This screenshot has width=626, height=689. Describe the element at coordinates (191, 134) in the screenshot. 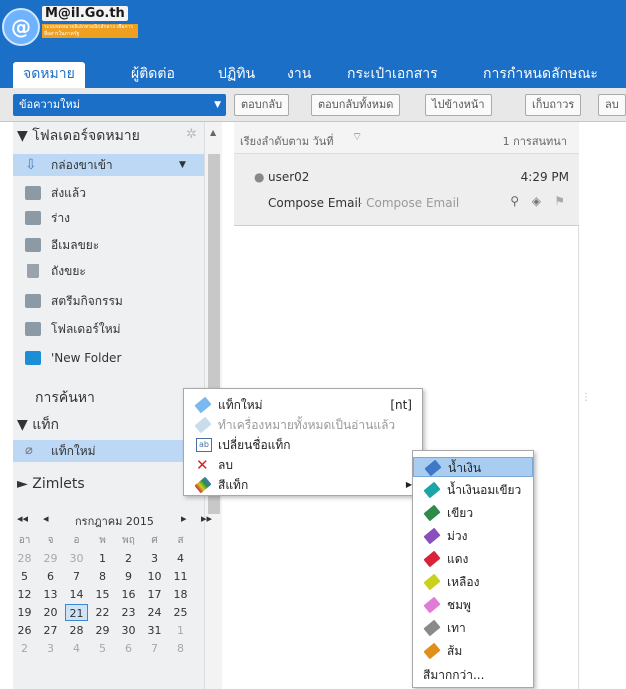

I see `gear-icon: ✲` at that location.